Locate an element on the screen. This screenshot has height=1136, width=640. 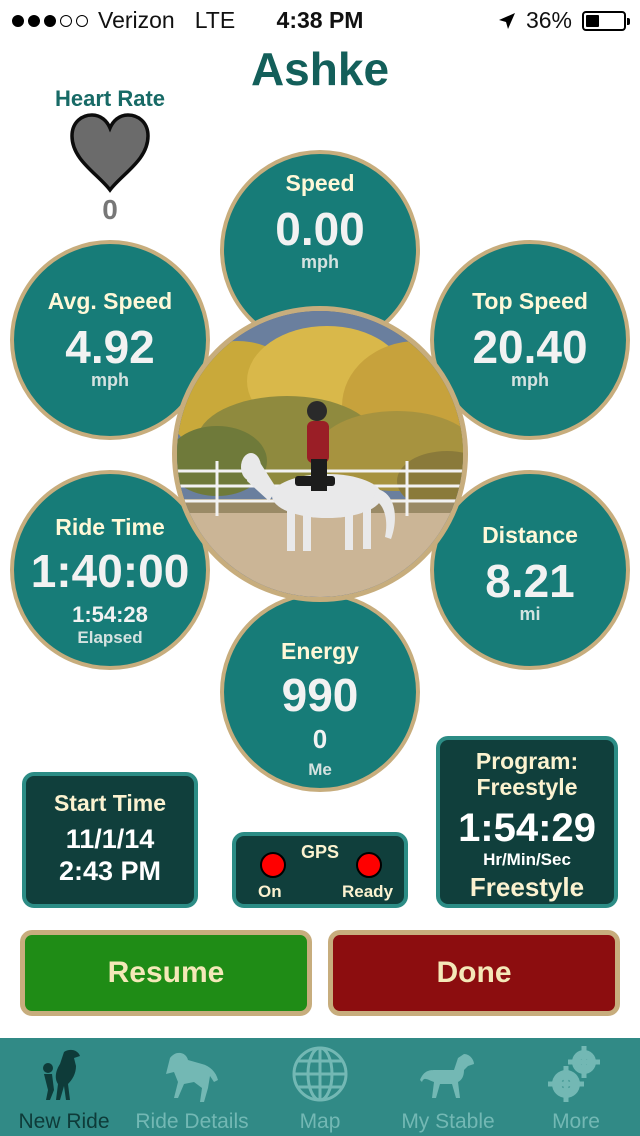
distance-label: Distance is located at coordinates (530, 535).